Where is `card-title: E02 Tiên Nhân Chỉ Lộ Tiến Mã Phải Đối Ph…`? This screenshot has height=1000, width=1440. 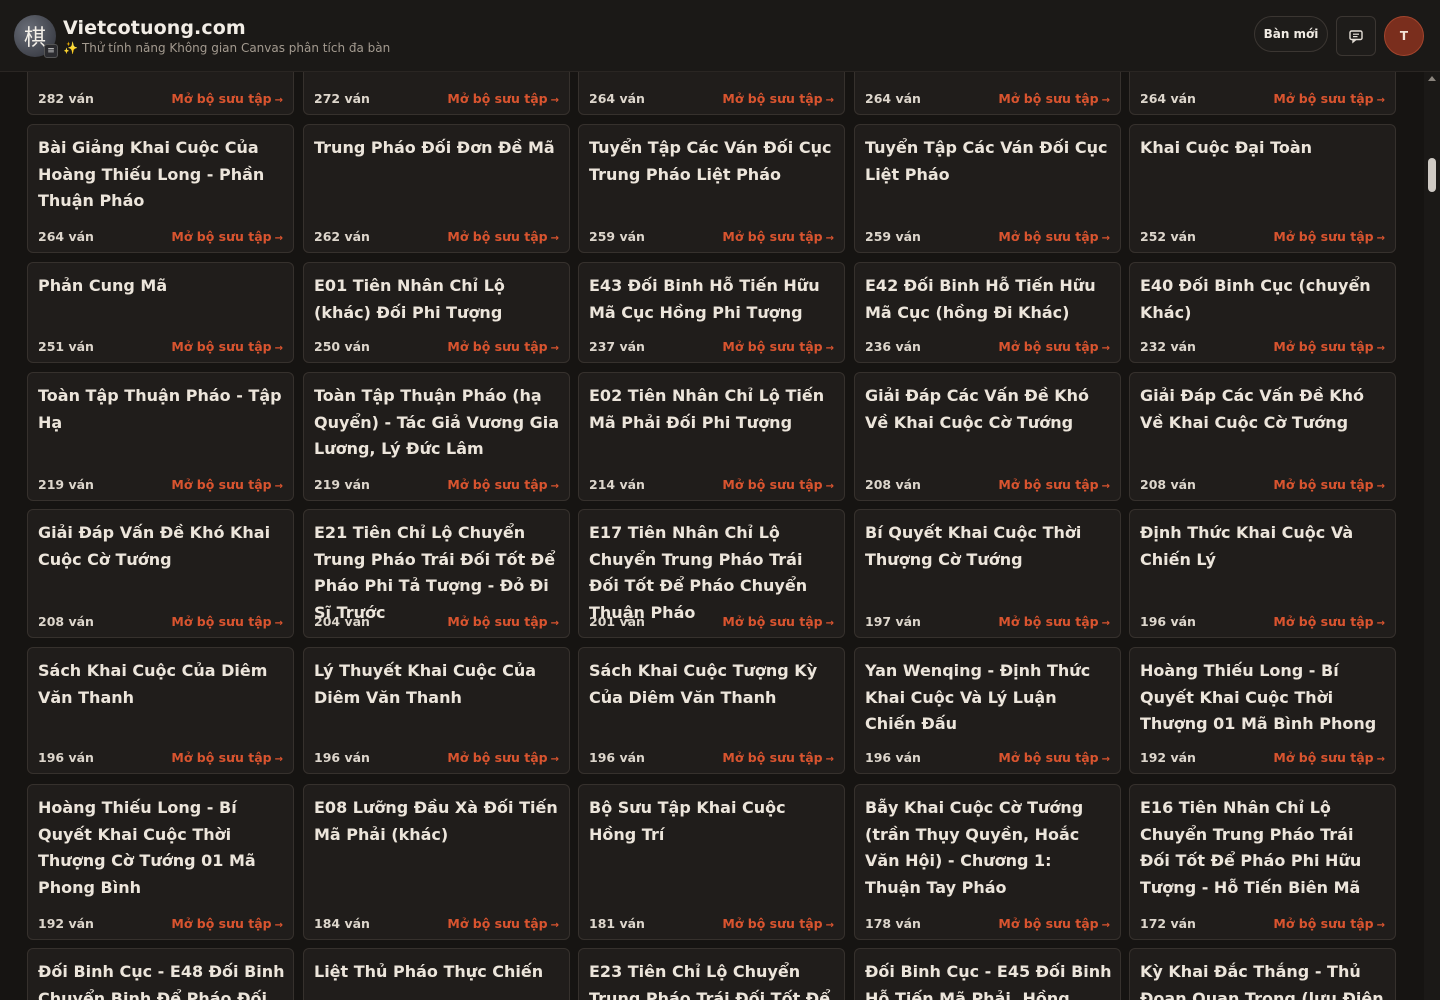
card-title: E02 Tiên Nhân Chỉ Lộ Tiến Mã Phải Đối Ph… is located at coordinates (712, 409).